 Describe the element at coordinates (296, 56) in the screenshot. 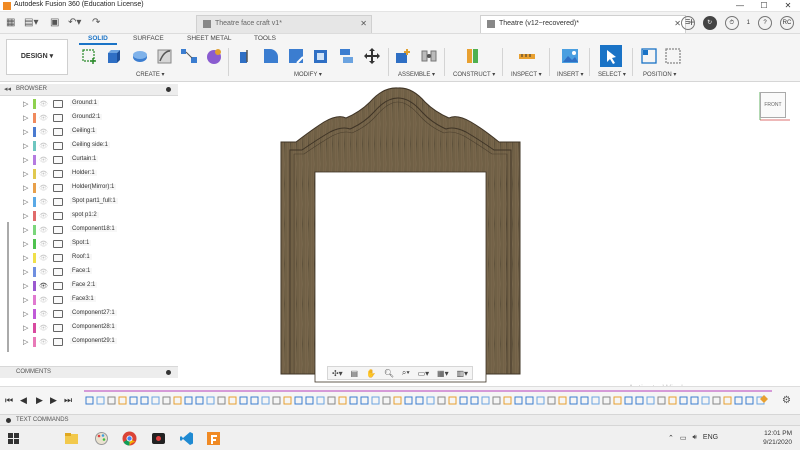

I see `chamfer-icon` at that location.